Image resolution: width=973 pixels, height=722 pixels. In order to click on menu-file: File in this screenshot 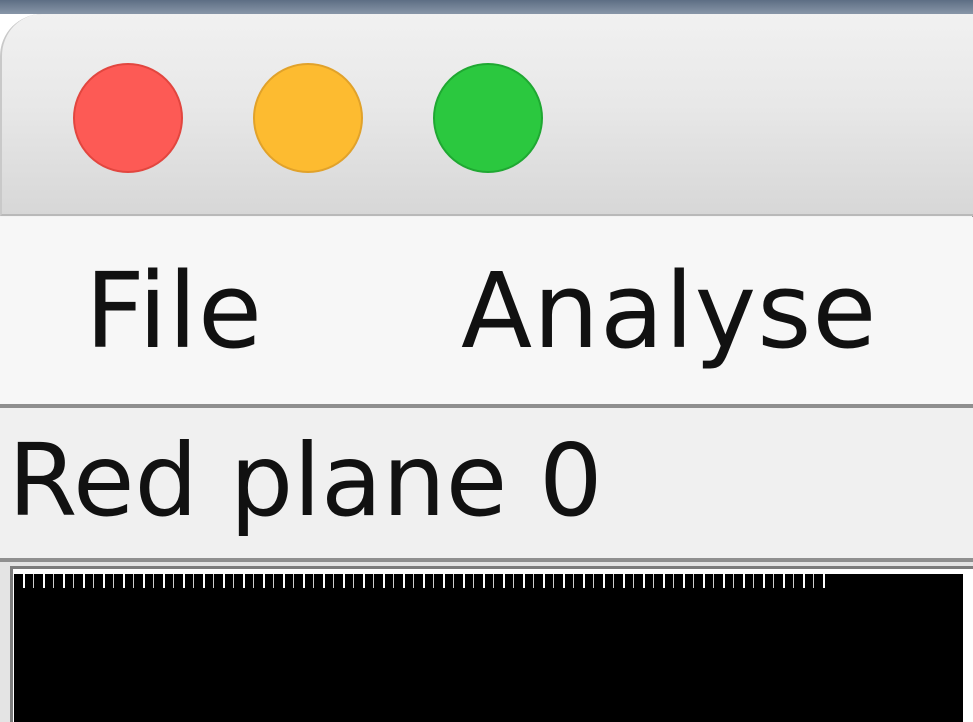, I will do `click(174, 311)`.